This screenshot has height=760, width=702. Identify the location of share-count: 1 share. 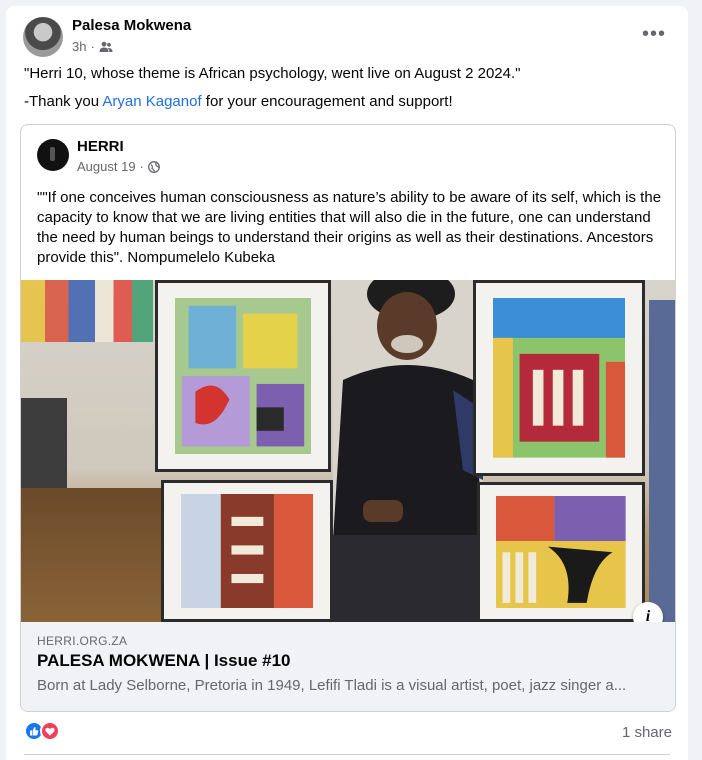
(647, 732).